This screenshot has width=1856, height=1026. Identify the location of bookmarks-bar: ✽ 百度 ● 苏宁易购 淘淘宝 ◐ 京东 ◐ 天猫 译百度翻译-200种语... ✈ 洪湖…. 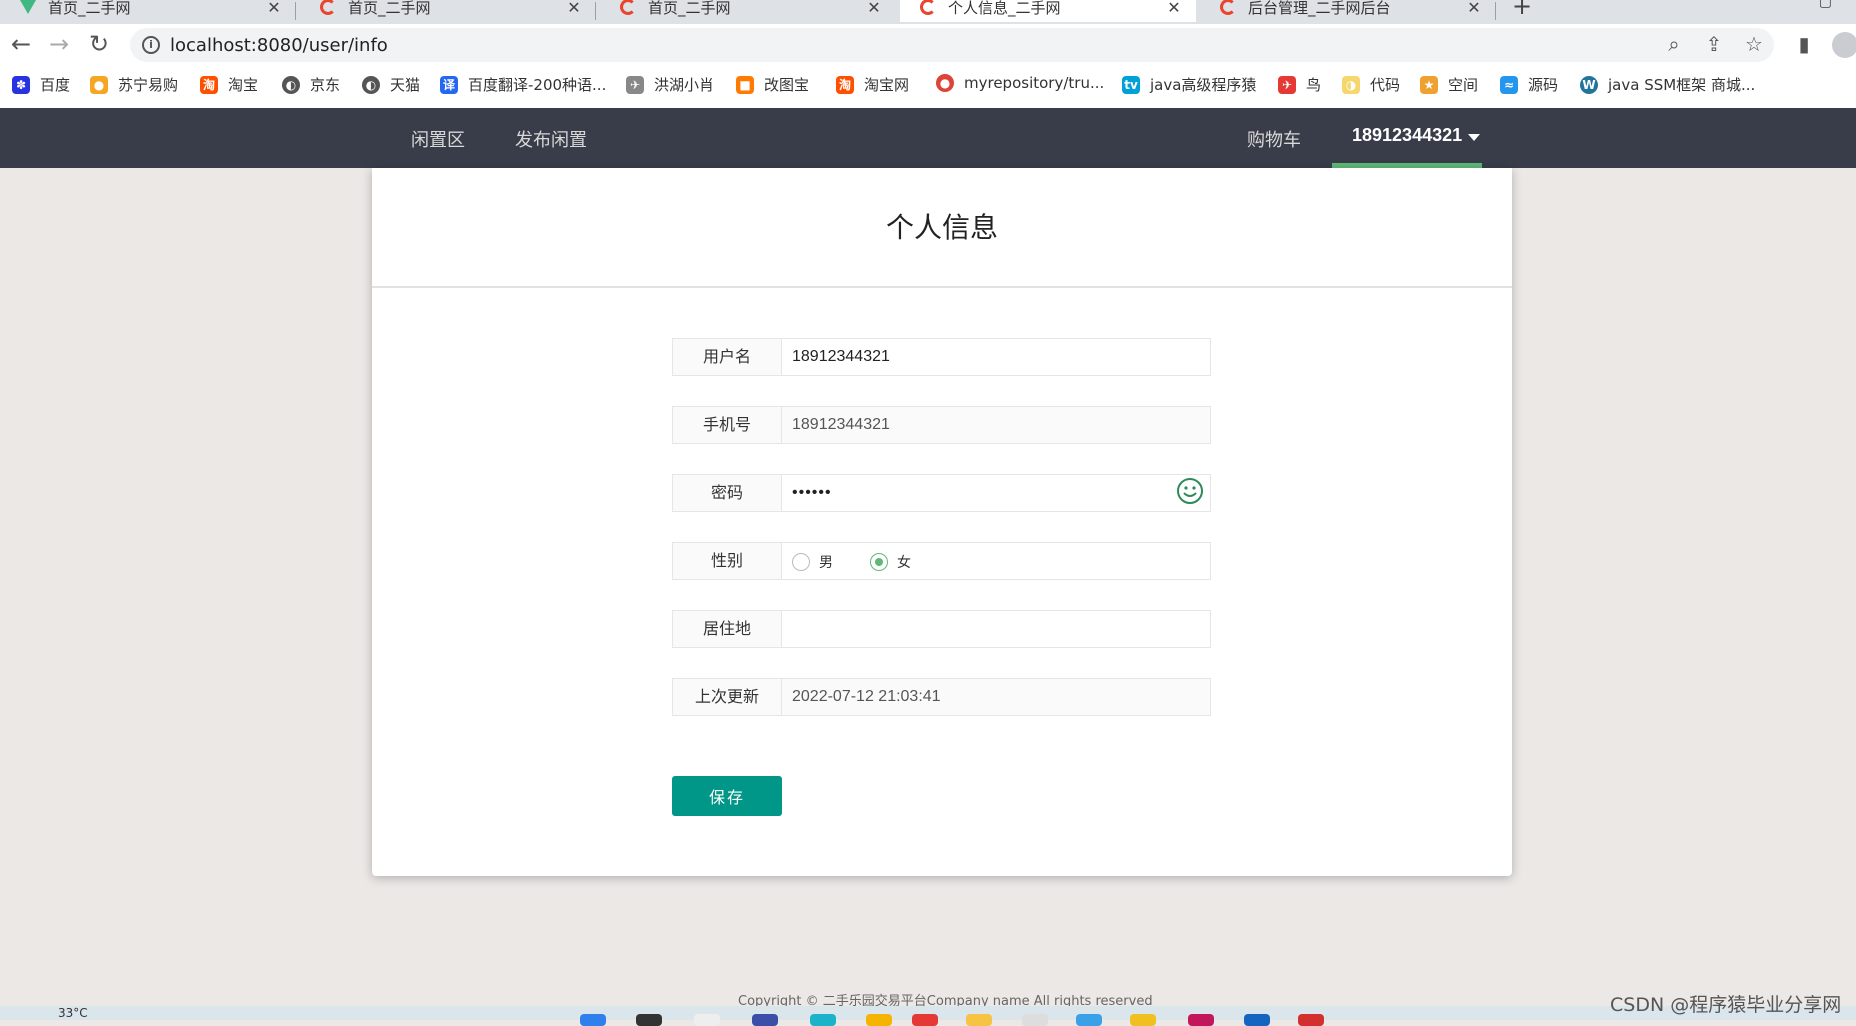
(928, 86).